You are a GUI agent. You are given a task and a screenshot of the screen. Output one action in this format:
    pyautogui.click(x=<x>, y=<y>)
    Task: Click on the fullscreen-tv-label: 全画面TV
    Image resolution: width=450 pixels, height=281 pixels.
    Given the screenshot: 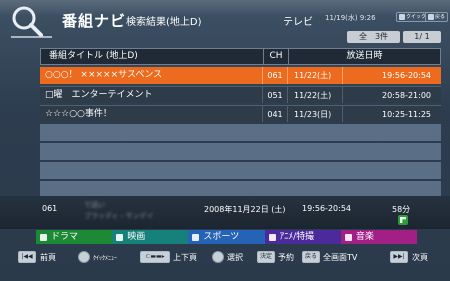 What is the action you would take?
    pyautogui.click(x=340, y=257)
    